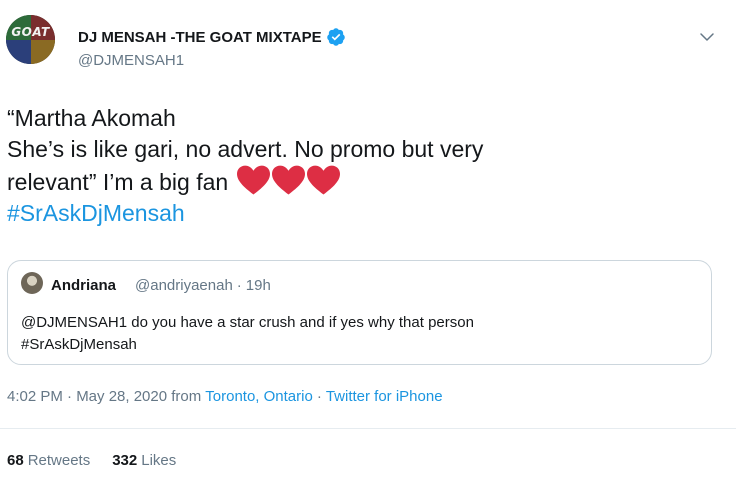 This screenshot has height=493, width=736. Describe the element at coordinates (32, 283) in the screenshot. I see `quoted-author-avatar` at that location.